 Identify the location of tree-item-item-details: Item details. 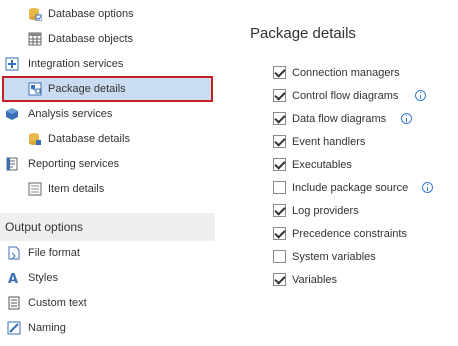
(121, 189).